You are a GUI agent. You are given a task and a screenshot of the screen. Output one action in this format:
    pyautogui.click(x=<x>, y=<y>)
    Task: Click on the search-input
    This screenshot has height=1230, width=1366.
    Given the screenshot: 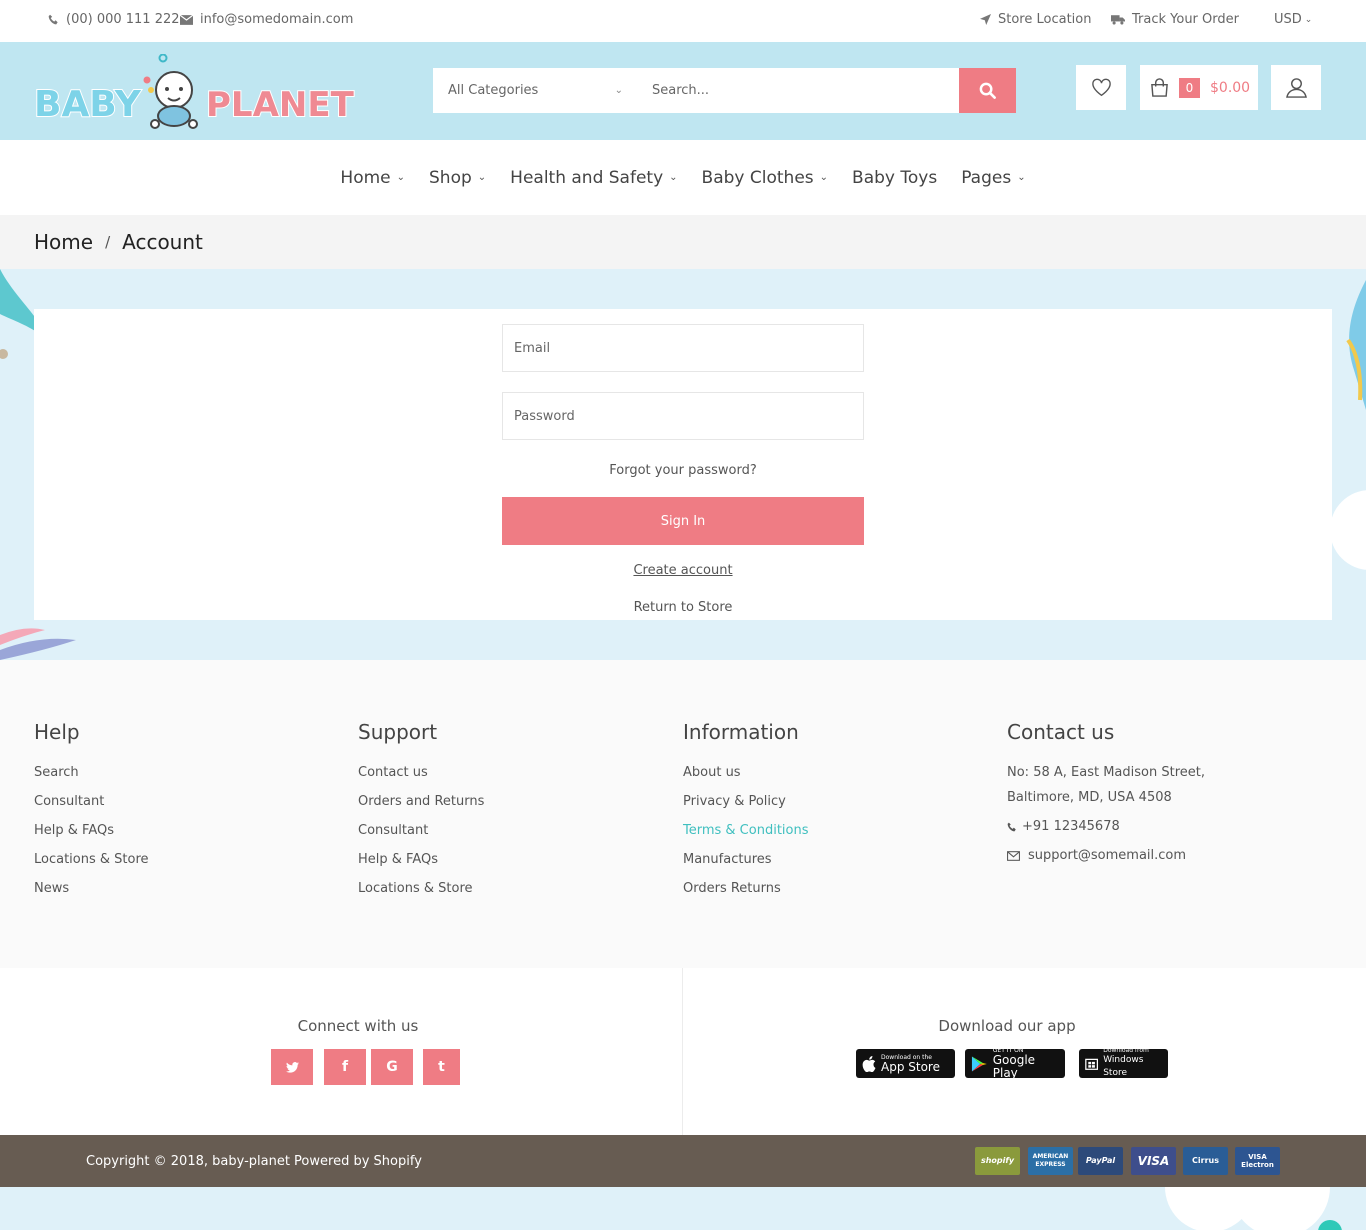 What is the action you would take?
    pyautogui.click(x=798, y=90)
    